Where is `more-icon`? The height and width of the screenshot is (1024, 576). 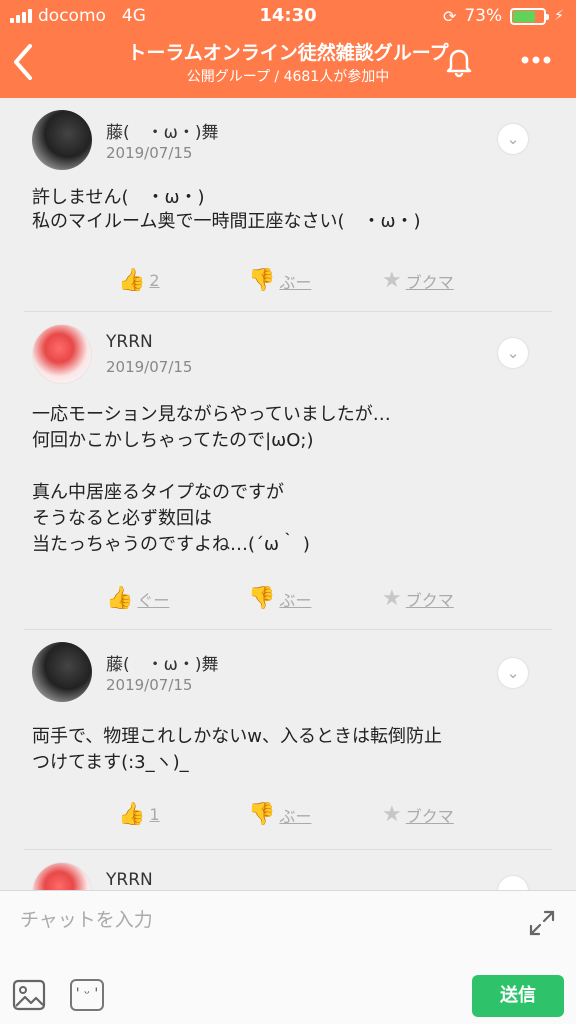 more-icon is located at coordinates (536, 60).